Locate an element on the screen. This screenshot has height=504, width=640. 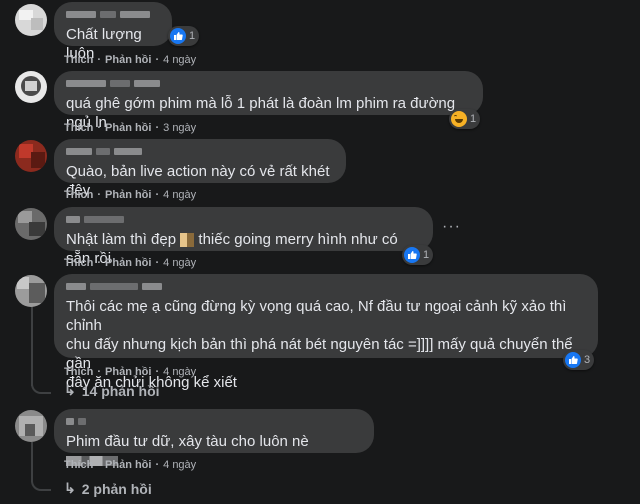
comment-bubble: Phim đầu tư dữ, xây tàu cho luôn nè is located at coordinates (214, 438).